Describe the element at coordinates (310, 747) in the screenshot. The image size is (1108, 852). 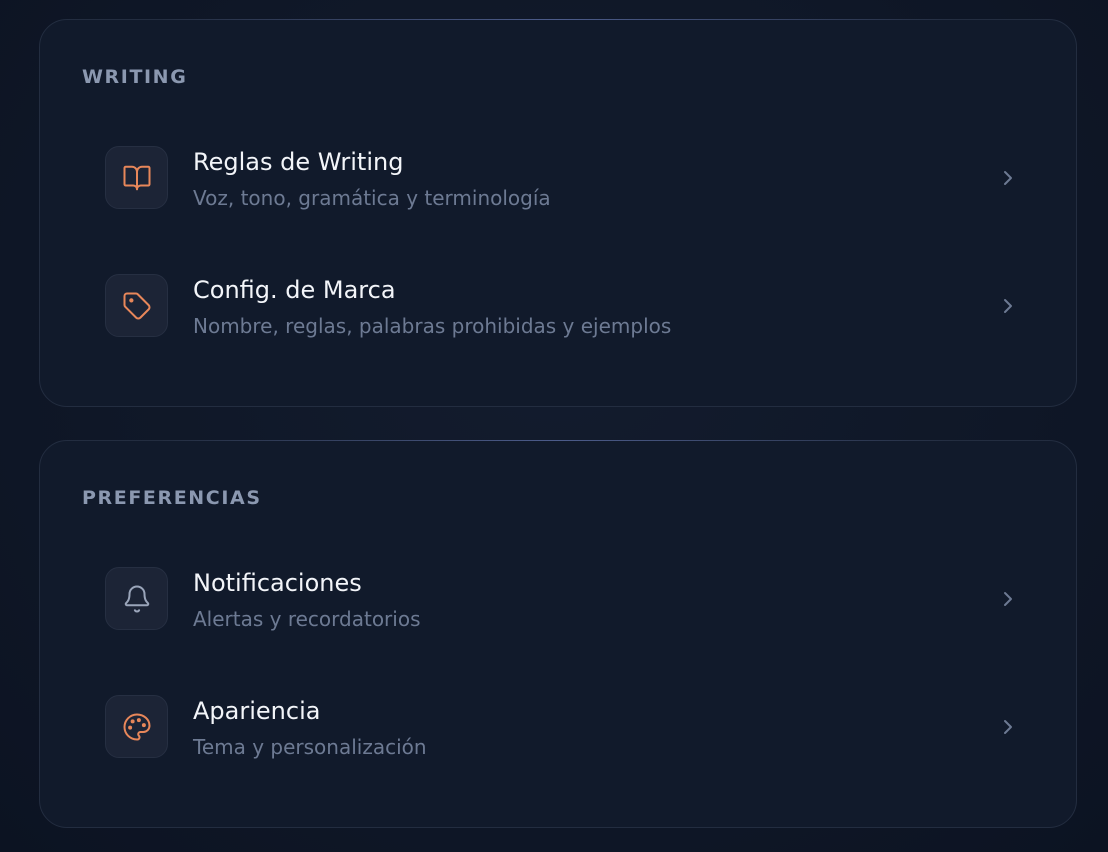
I see `settings-item-subtitle: Tema y personalización` at that location.